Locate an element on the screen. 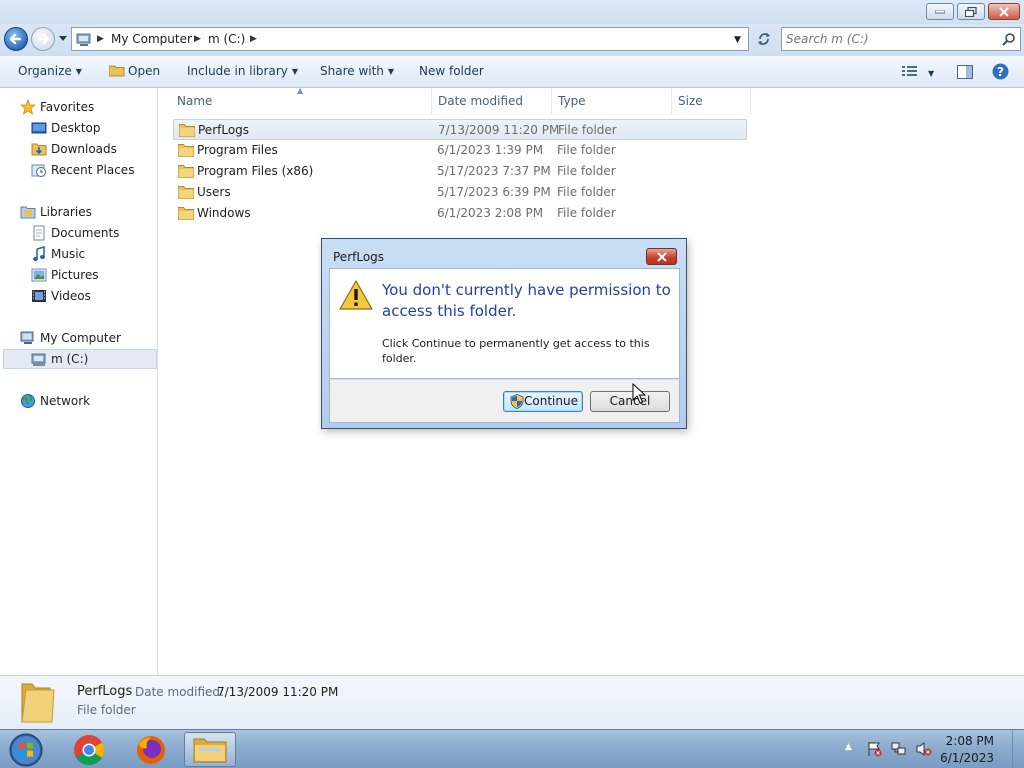  close-window-button is located at coordinates (1004, 11).